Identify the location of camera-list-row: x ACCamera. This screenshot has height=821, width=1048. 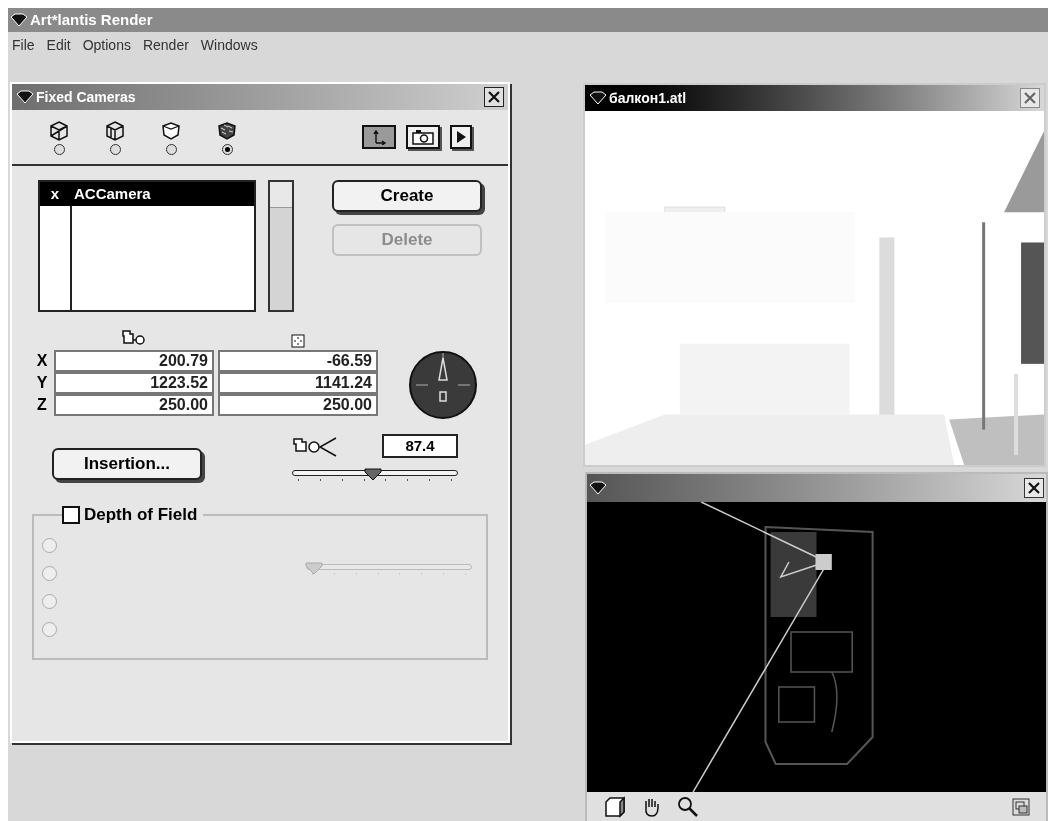
(147, 194).